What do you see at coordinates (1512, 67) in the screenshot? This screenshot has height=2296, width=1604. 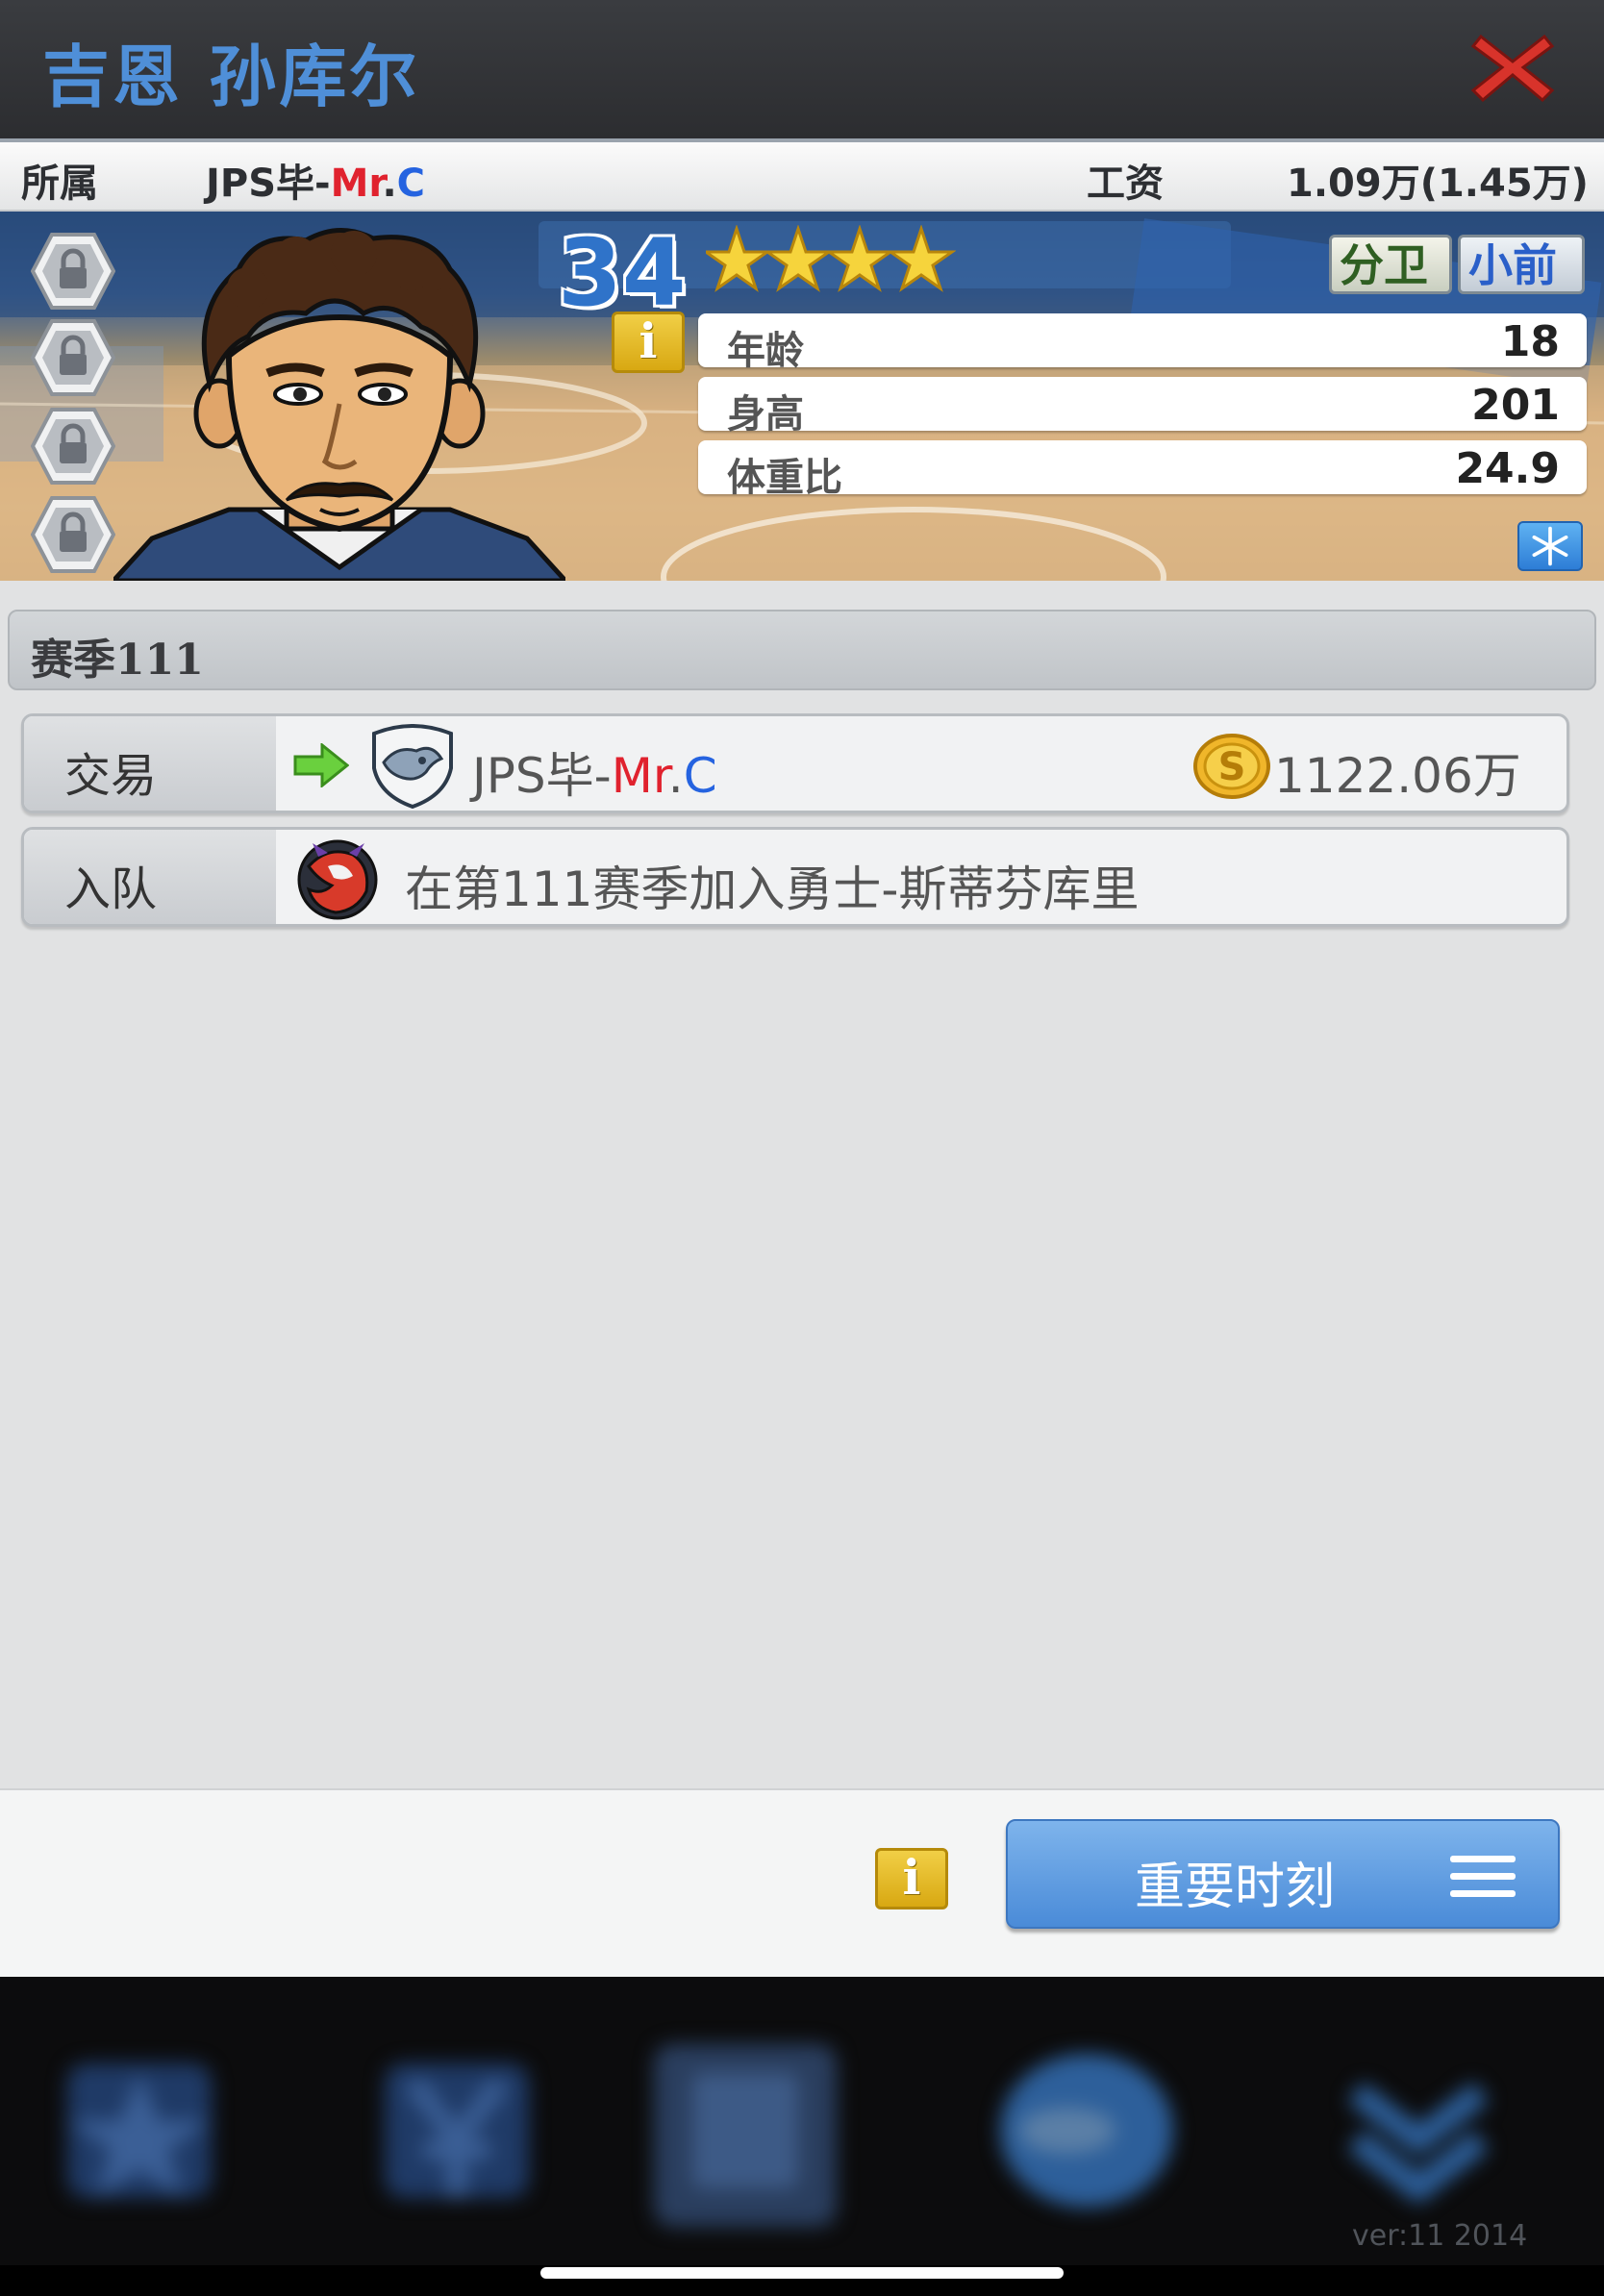 I see `close-icon` at bounding box center [1512, 67].